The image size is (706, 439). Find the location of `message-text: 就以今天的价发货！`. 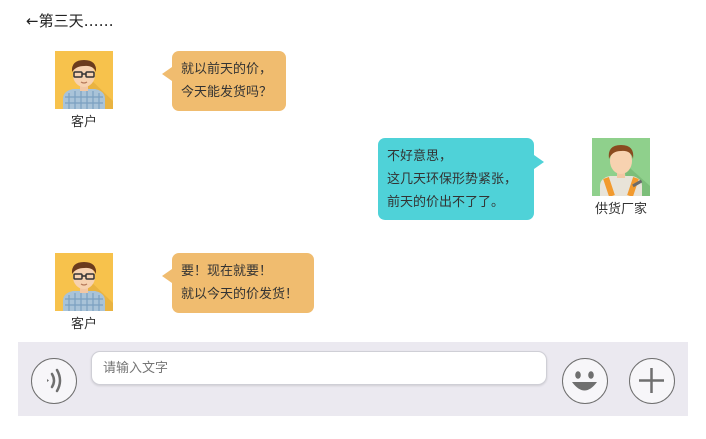

message-text: 就以今天的价发货！ is located at coordinates (240, 294).